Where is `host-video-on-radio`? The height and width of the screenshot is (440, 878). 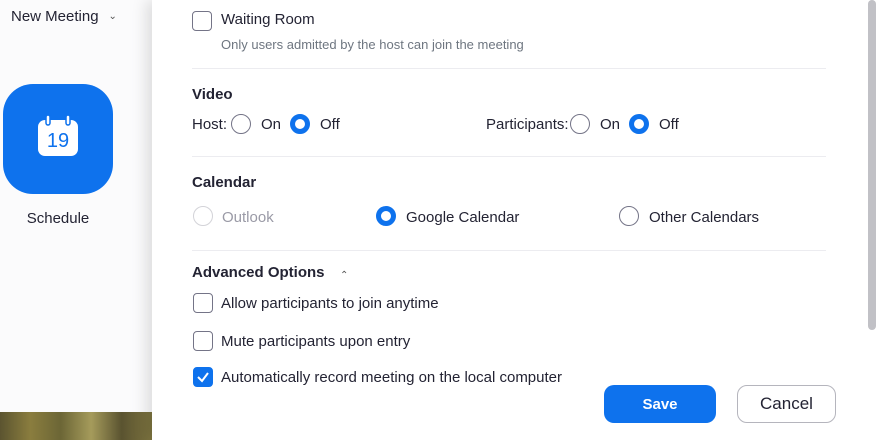
host-video-on-radio is located at coordinates (241, 124).